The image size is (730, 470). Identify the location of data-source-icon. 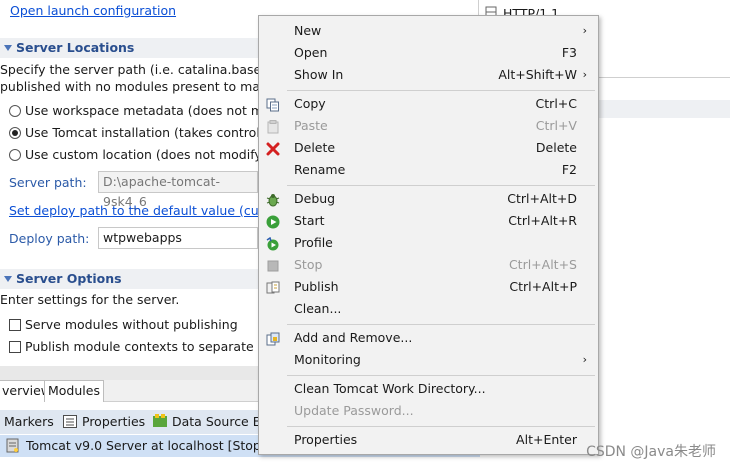
(160, 422).